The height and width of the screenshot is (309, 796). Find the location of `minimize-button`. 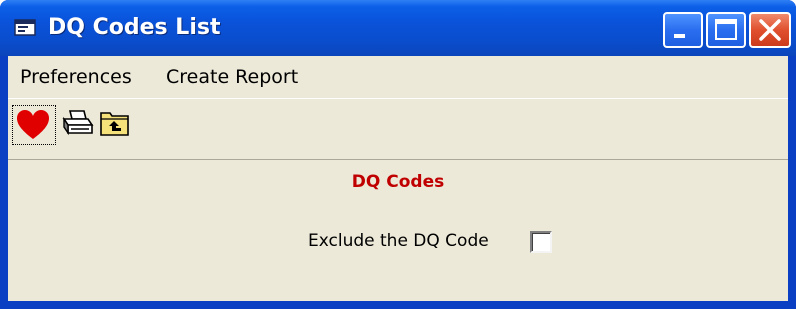

minimize-button is located at coordinates (683, 30).